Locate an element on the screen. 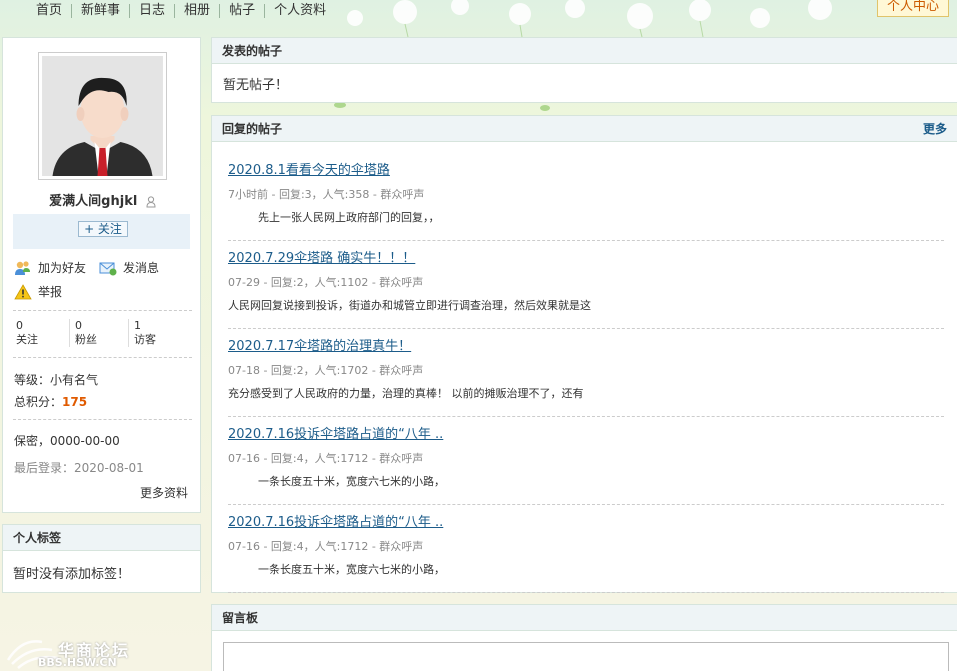  last-login: 最后登录：2020-08-01 is located at coordinates (79, 468).